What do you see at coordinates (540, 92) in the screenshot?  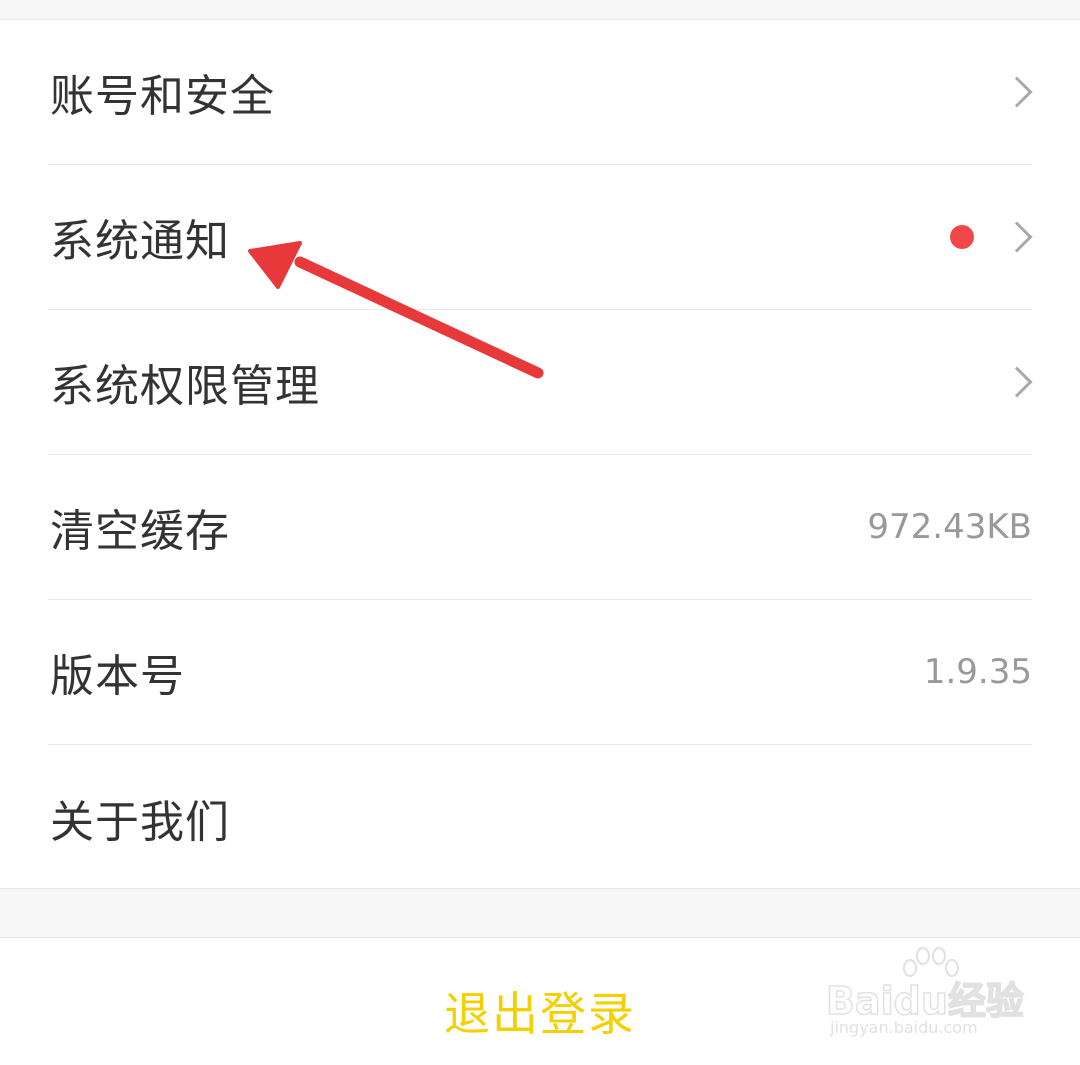 I see `settings-item-account-security: 账号和安全` at bounding box center [540, 92].